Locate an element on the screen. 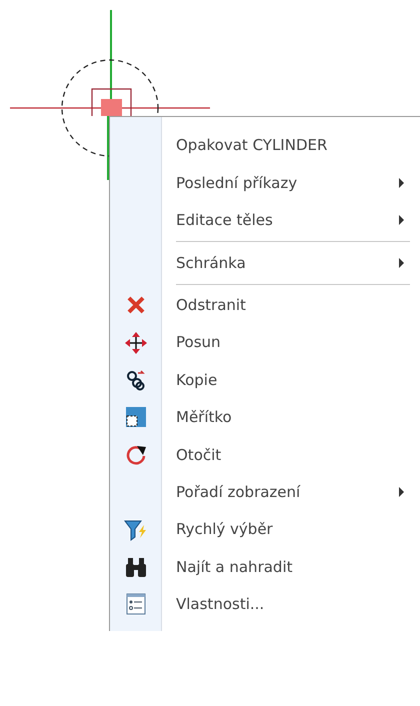 This screenshot has height=706, width=420. delete-icon is located at coordinates (136, 305).